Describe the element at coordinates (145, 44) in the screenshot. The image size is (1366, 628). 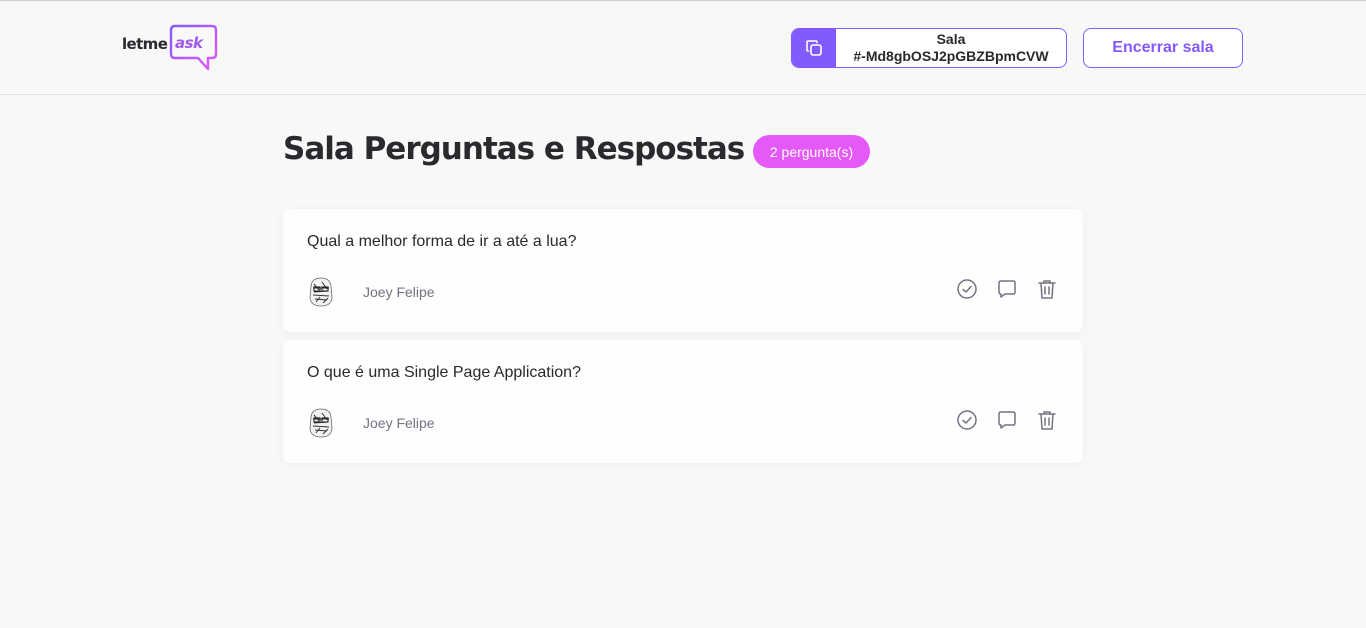
I see `logo-text-letme: letme` at that location.